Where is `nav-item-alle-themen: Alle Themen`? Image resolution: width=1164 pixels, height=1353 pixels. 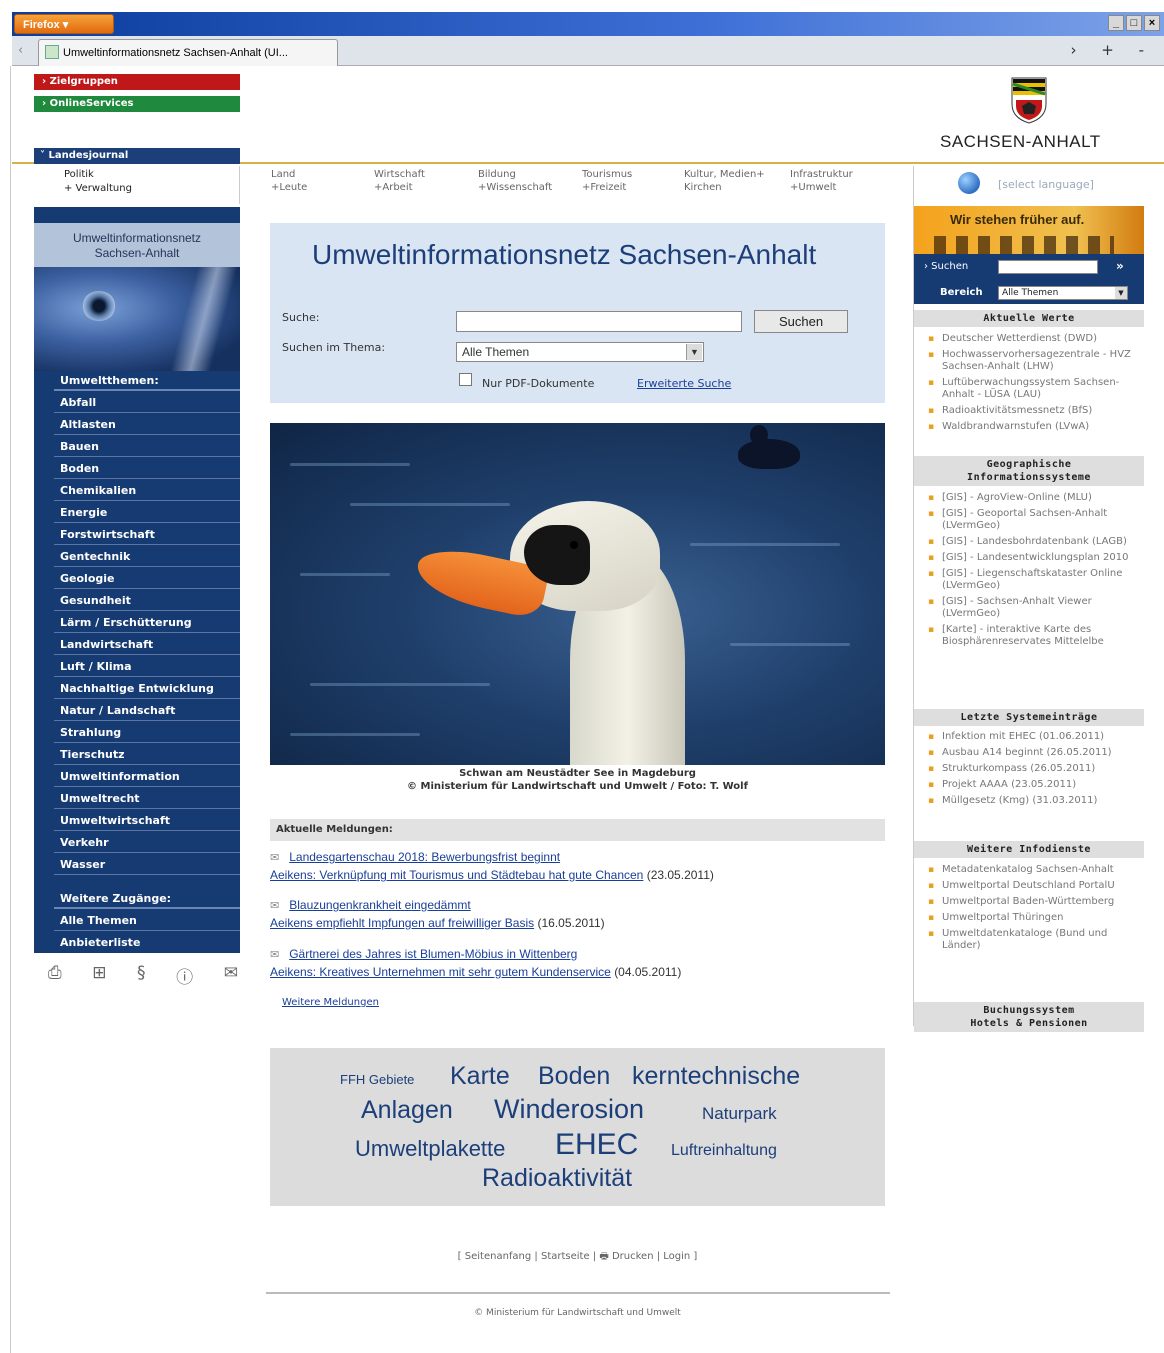 nav-item-alle-themen: Alle Themen is located at coordinates (147, 920).